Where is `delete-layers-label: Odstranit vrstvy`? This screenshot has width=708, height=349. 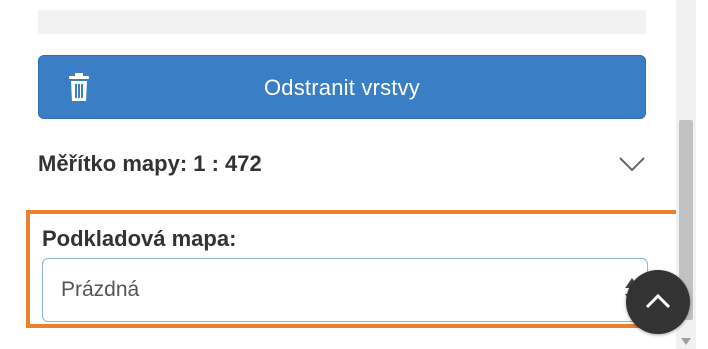
delete-layers-label: Odstranit vrstvy is located at coordinates (341, 87).